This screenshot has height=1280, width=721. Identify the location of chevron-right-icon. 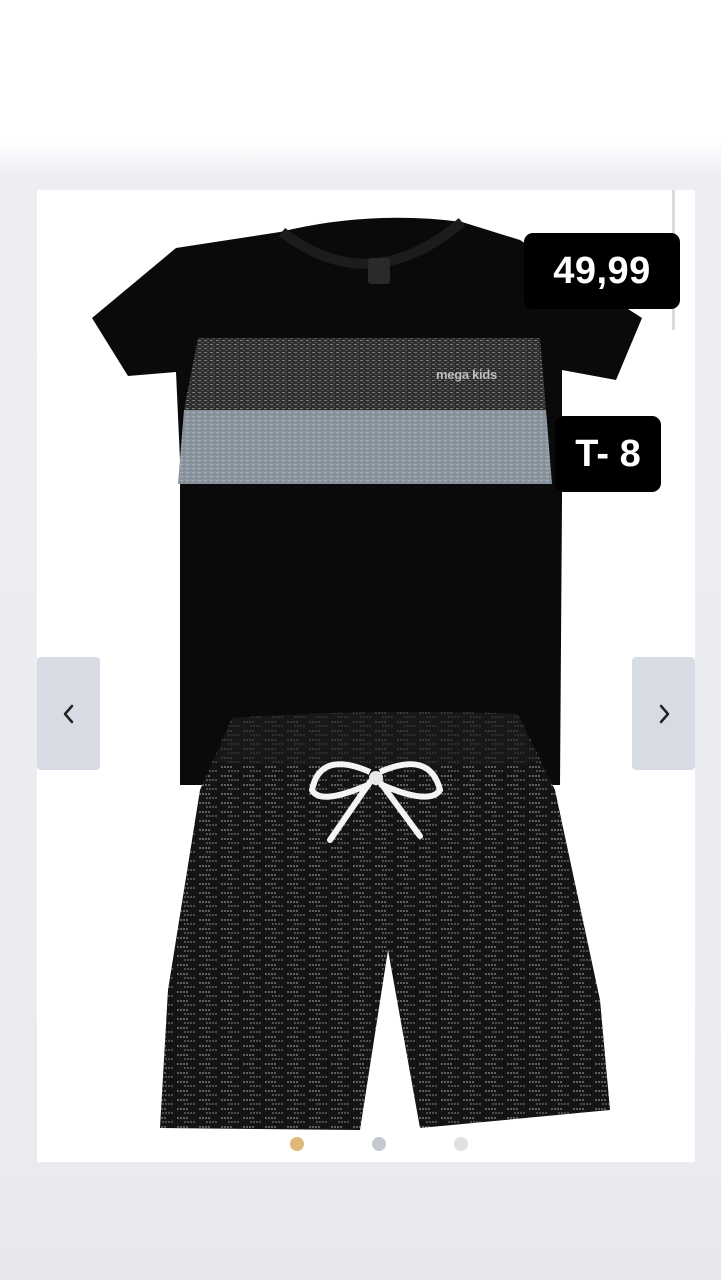
(664, 713).